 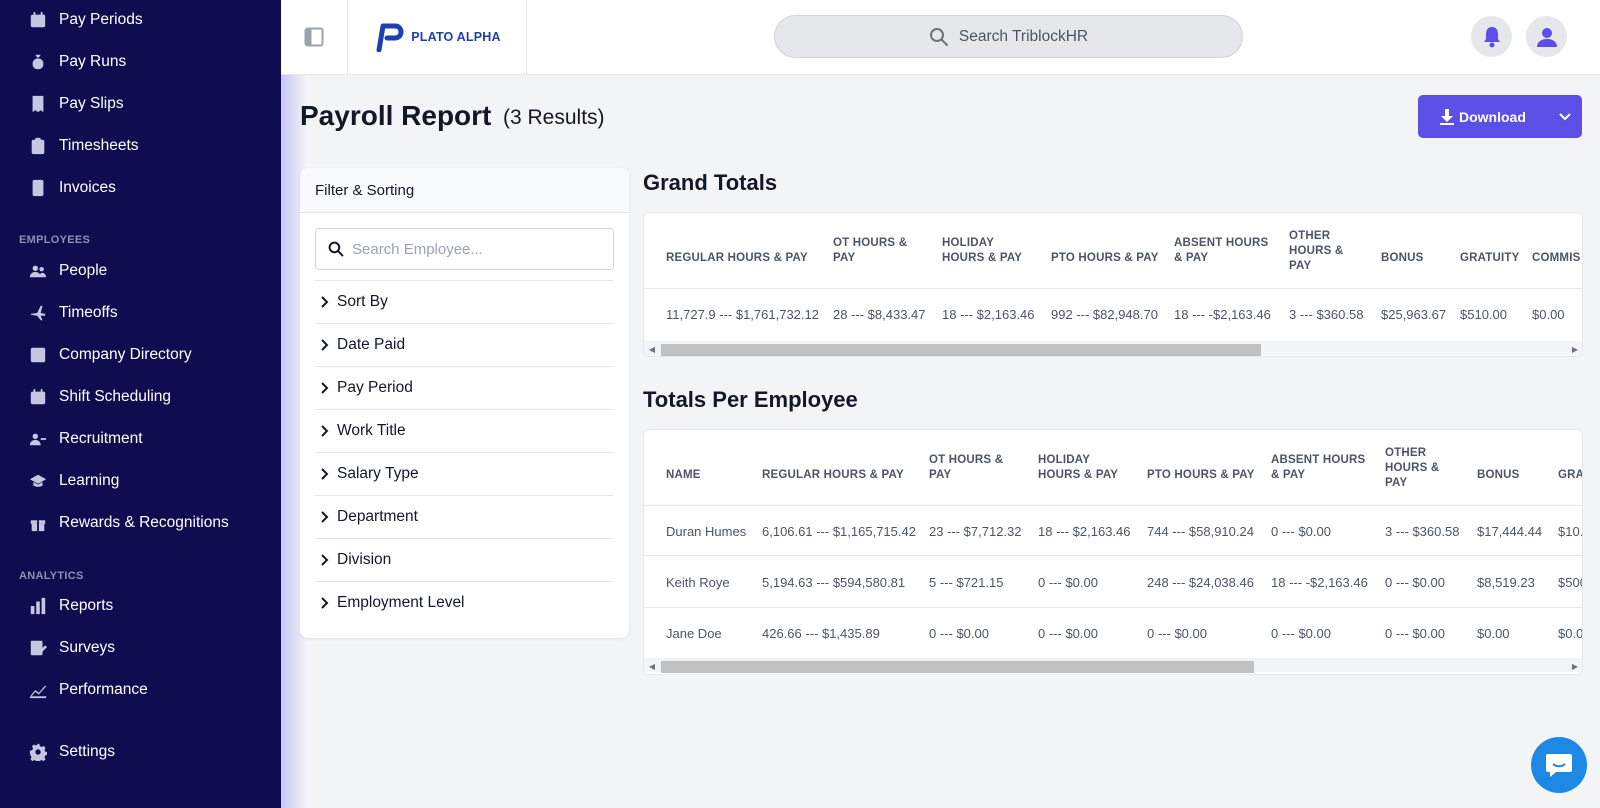 What do you see at coordinates (833, 475) in the screenshot?
I see `column-header: REGULAR HOURS & PAY` at bounding box center [833, 475].